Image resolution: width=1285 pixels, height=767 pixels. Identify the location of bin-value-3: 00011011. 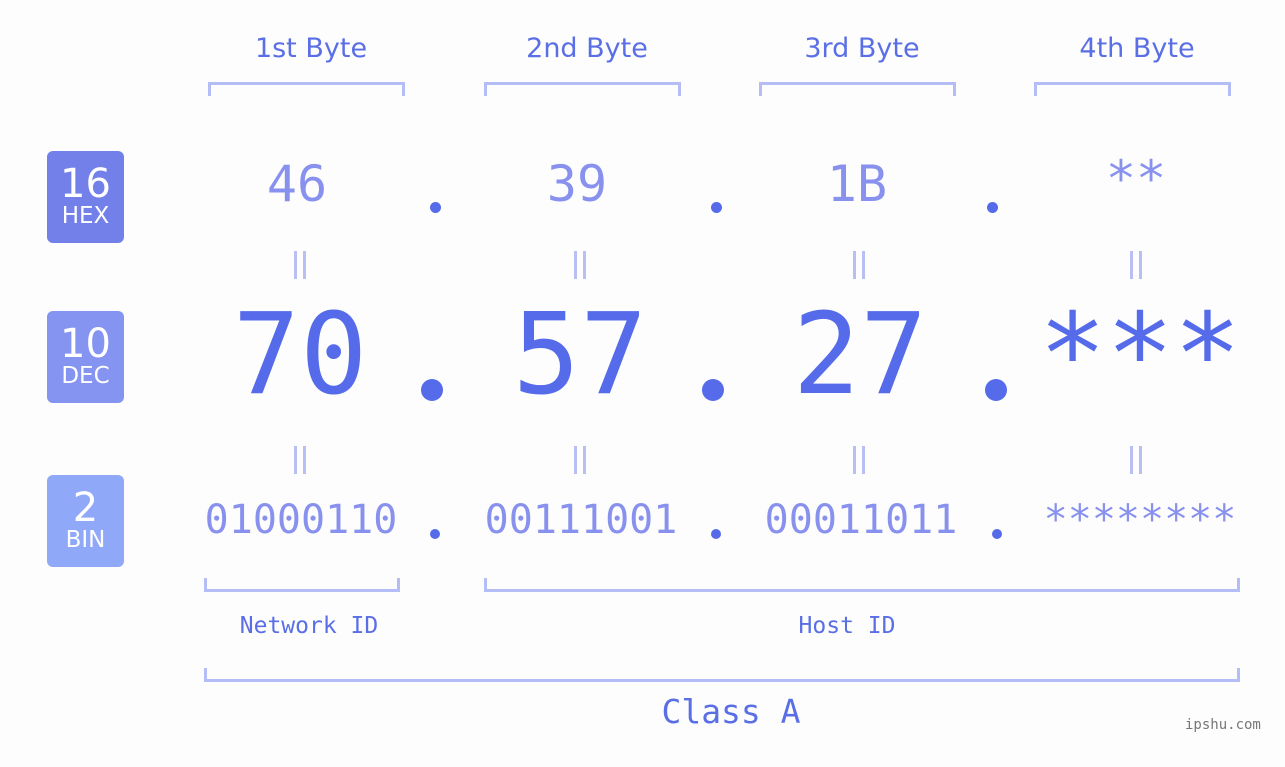
(861, 520).